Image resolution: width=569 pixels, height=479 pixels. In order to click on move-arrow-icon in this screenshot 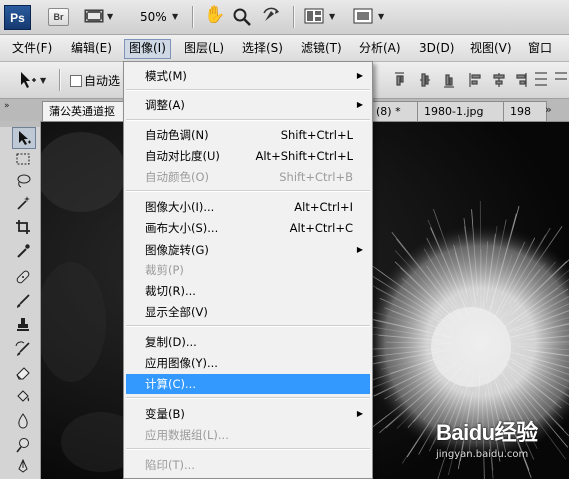, I will do `click(25, 138)`.